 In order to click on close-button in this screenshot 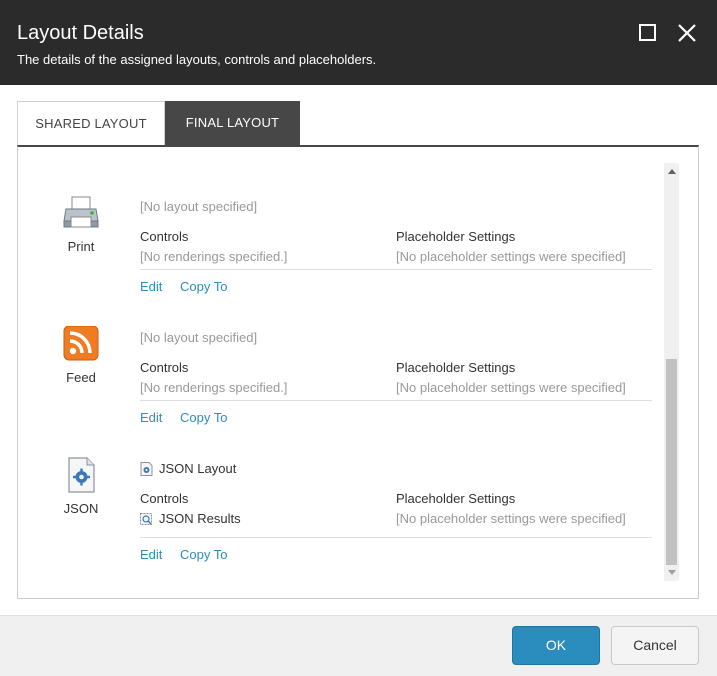, I will do `click(687, 33)`.